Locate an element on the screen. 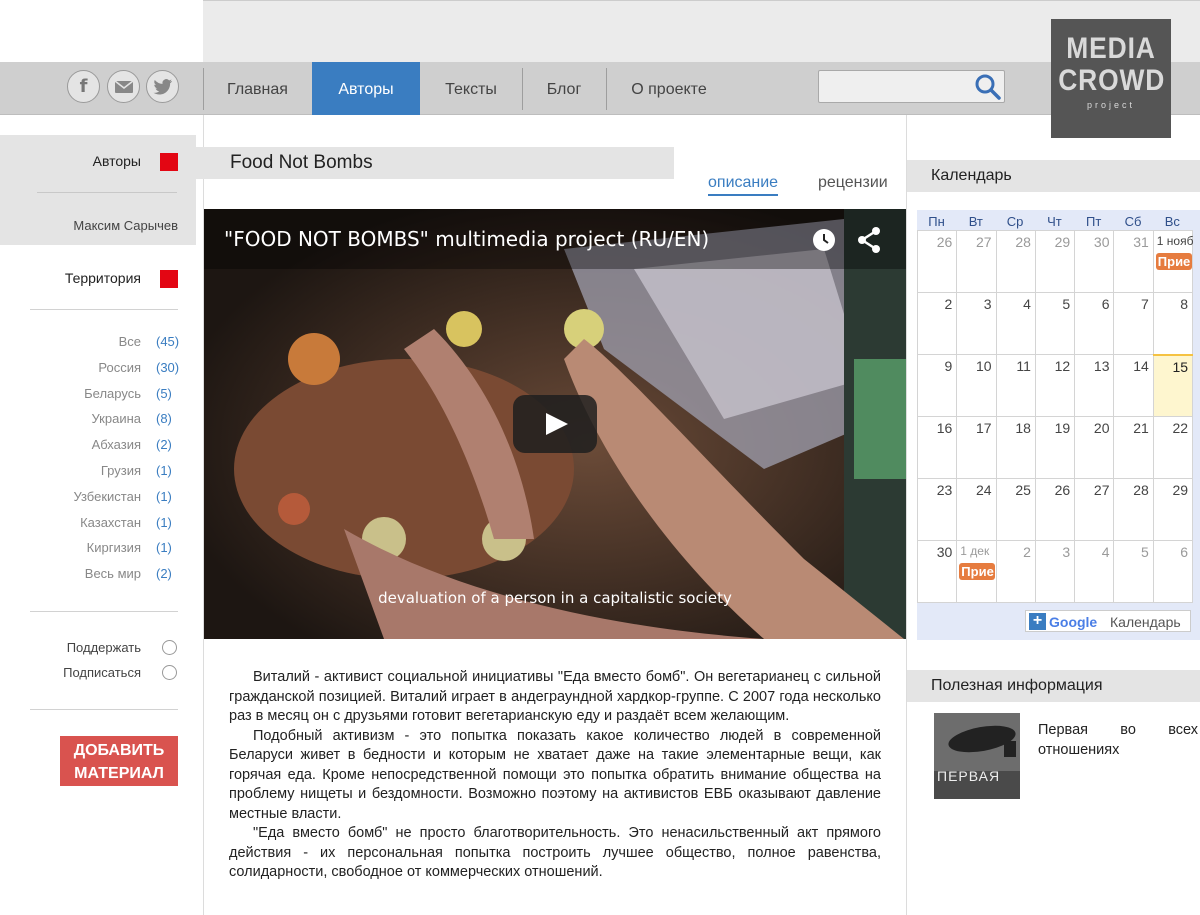 The height and width of the screenshot is (915, 1200). authors-label: Авторы is located at coordinates (90, 161).